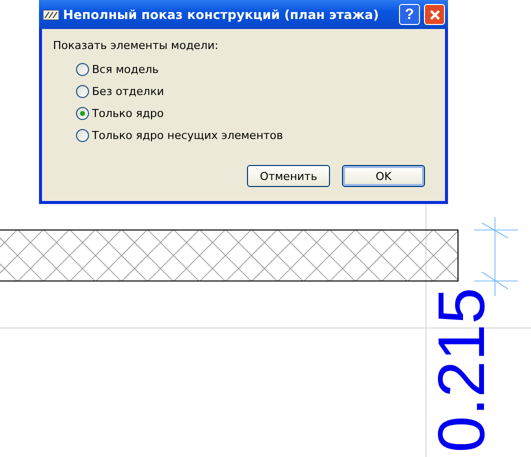  I want to click on radio-option: Без отделки, so click(260, 91).